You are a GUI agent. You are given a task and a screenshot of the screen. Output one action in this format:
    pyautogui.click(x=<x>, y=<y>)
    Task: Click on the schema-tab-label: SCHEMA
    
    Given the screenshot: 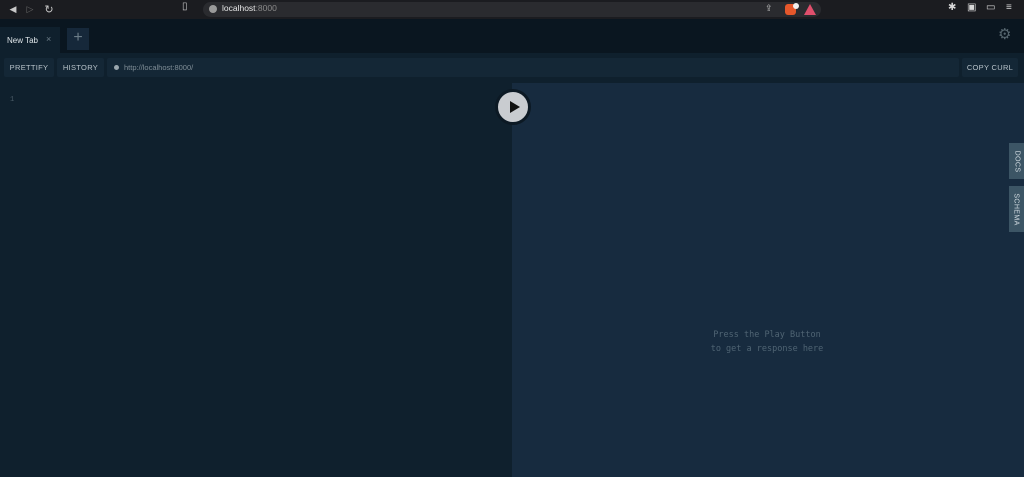 What is the action you would take?
    pyautogui.click(x=1017, y=209)
    